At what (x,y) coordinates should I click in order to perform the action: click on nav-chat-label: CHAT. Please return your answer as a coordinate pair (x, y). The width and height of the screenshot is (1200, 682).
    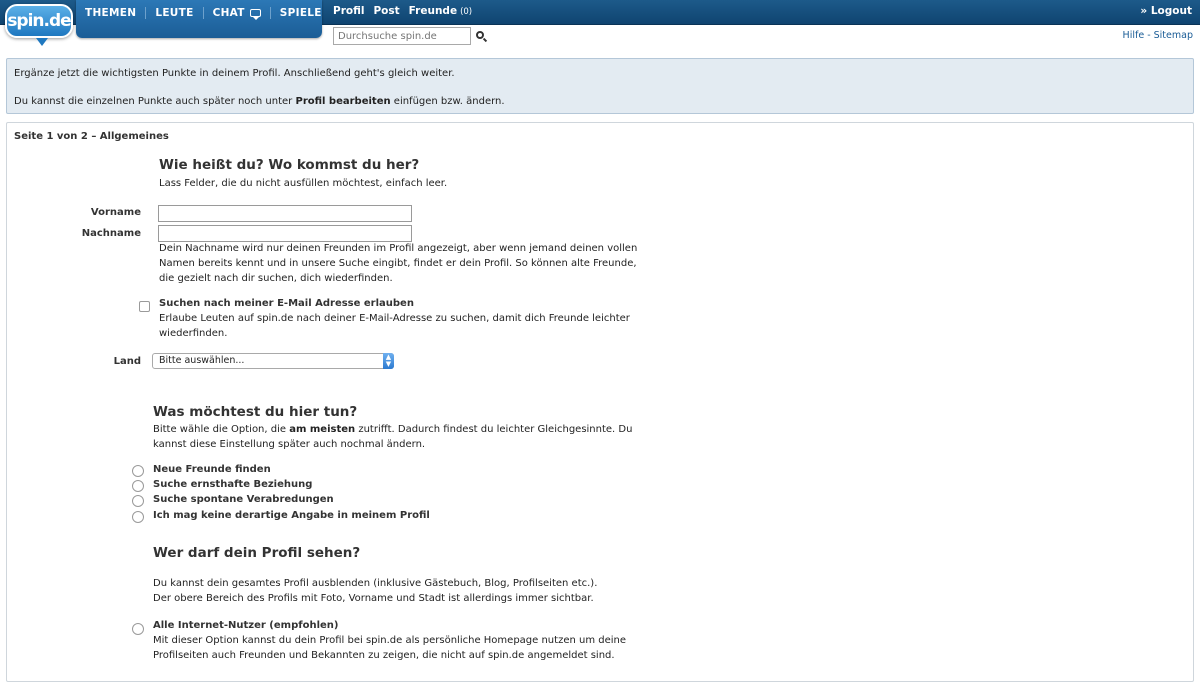
    Looking at the image, I should click on (228, 13).